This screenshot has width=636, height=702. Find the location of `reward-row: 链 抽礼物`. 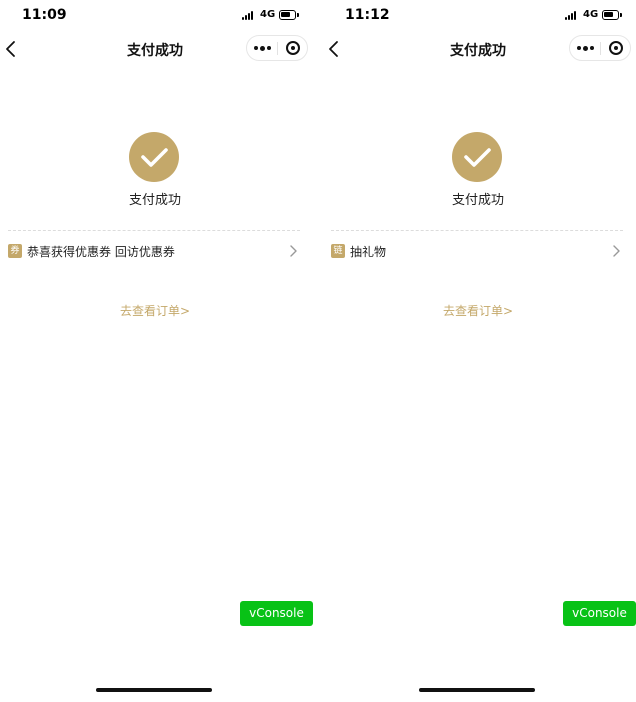

reward-row: 链 抽礼物 is located at coordinates (477, 251).